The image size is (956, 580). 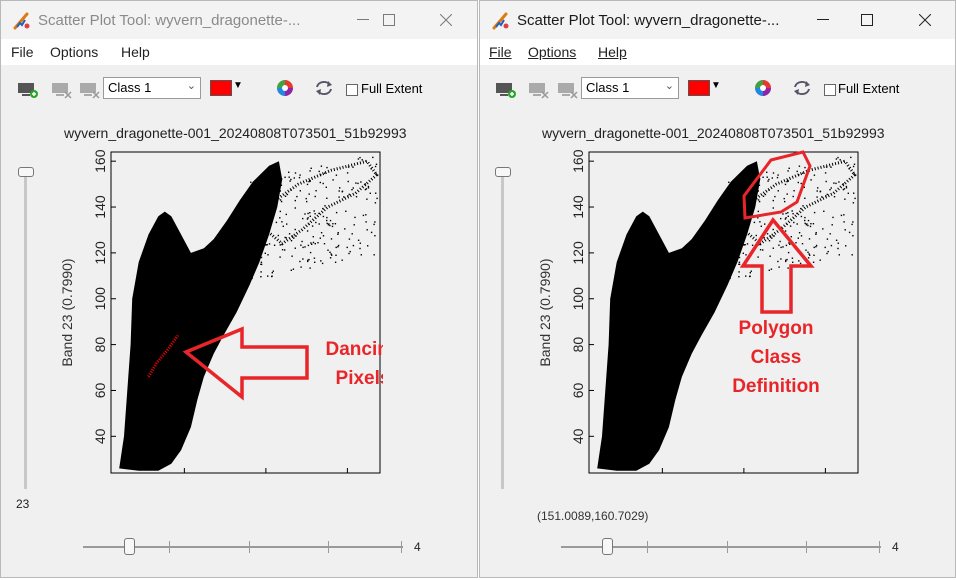 I want to click on chevron-down-icon: ⌄, so click(x=191, y=86).